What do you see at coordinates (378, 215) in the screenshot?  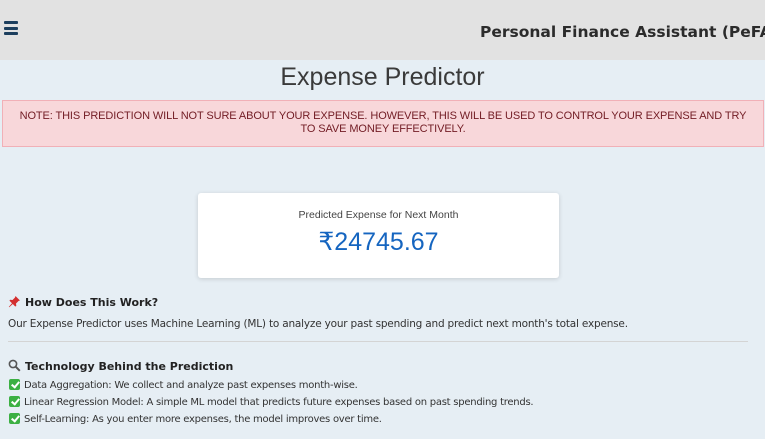 I see `prediction-label: Predicted Expense for Next Month` at bounding box center [378, 215].